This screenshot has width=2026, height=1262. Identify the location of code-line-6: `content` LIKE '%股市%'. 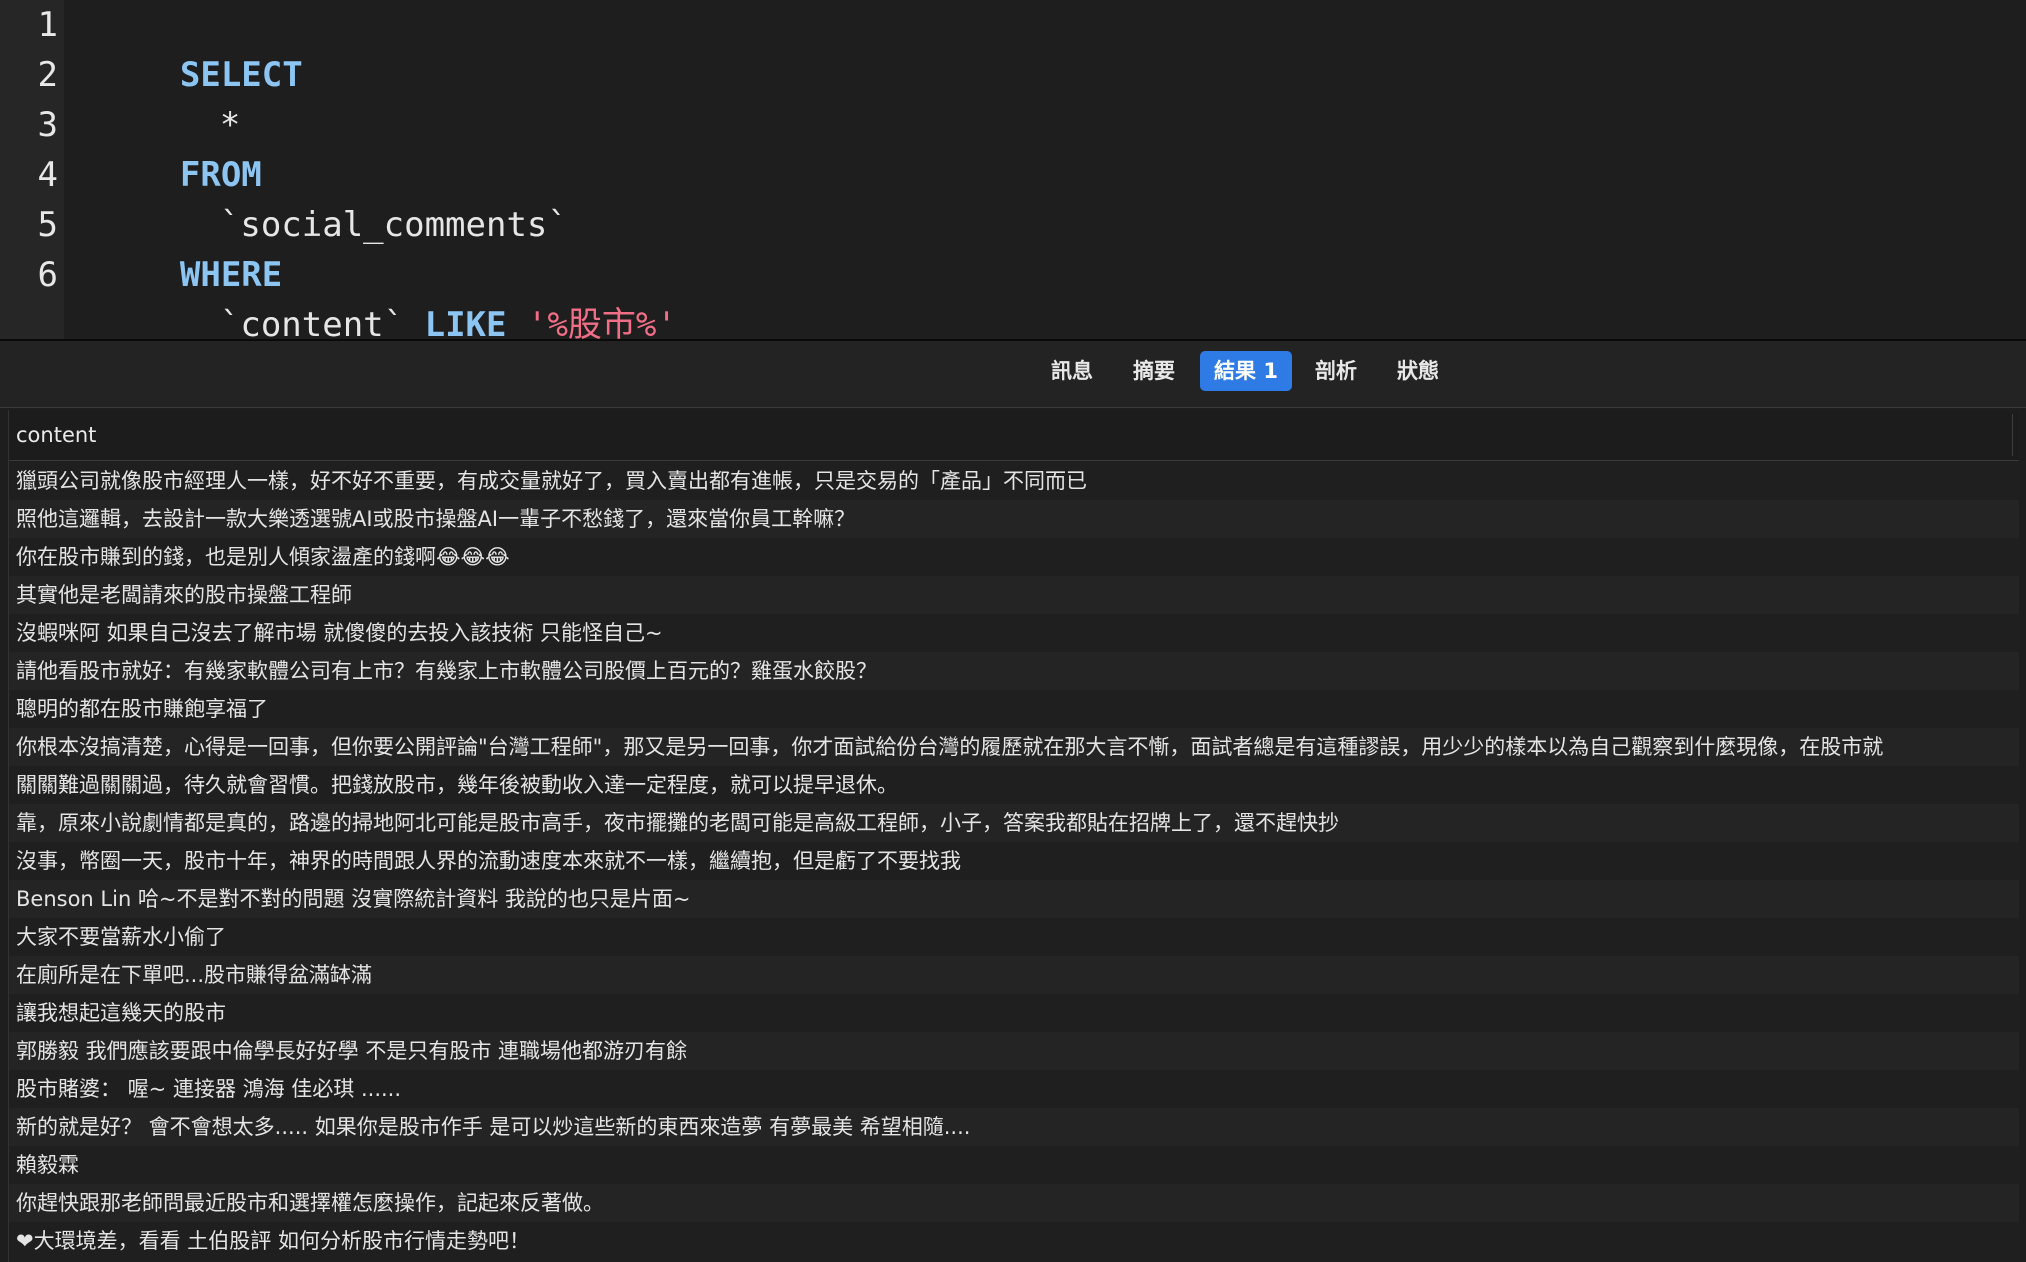
(387, 297).